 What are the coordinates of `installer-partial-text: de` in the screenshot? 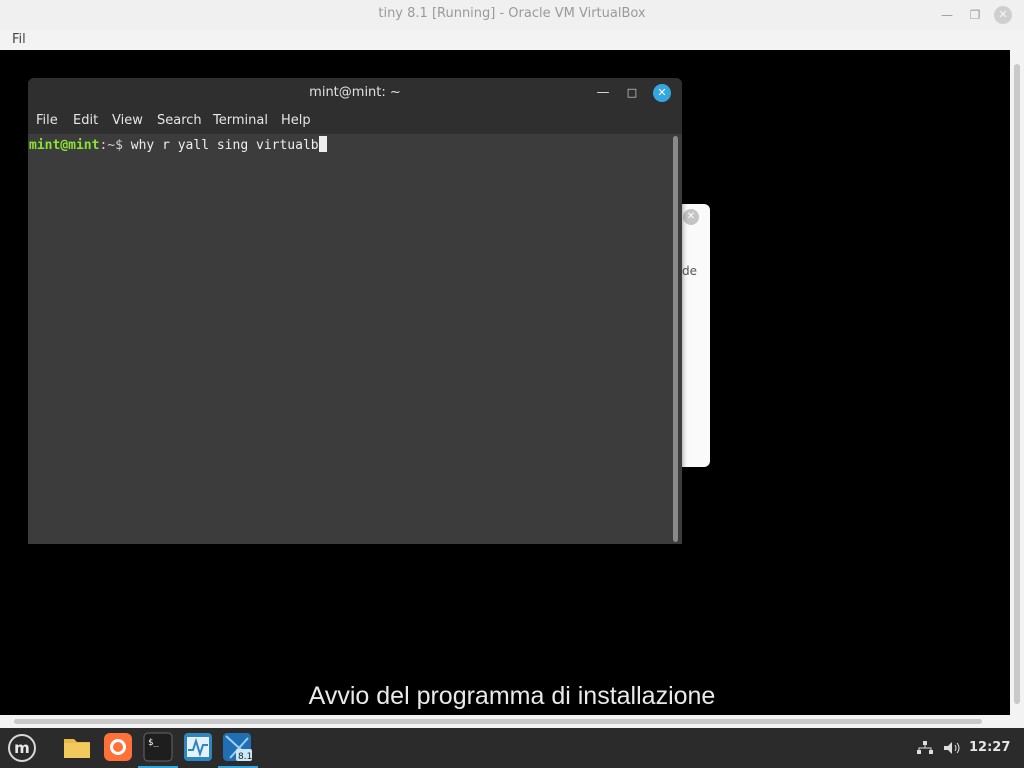 It's located at (689, 271).